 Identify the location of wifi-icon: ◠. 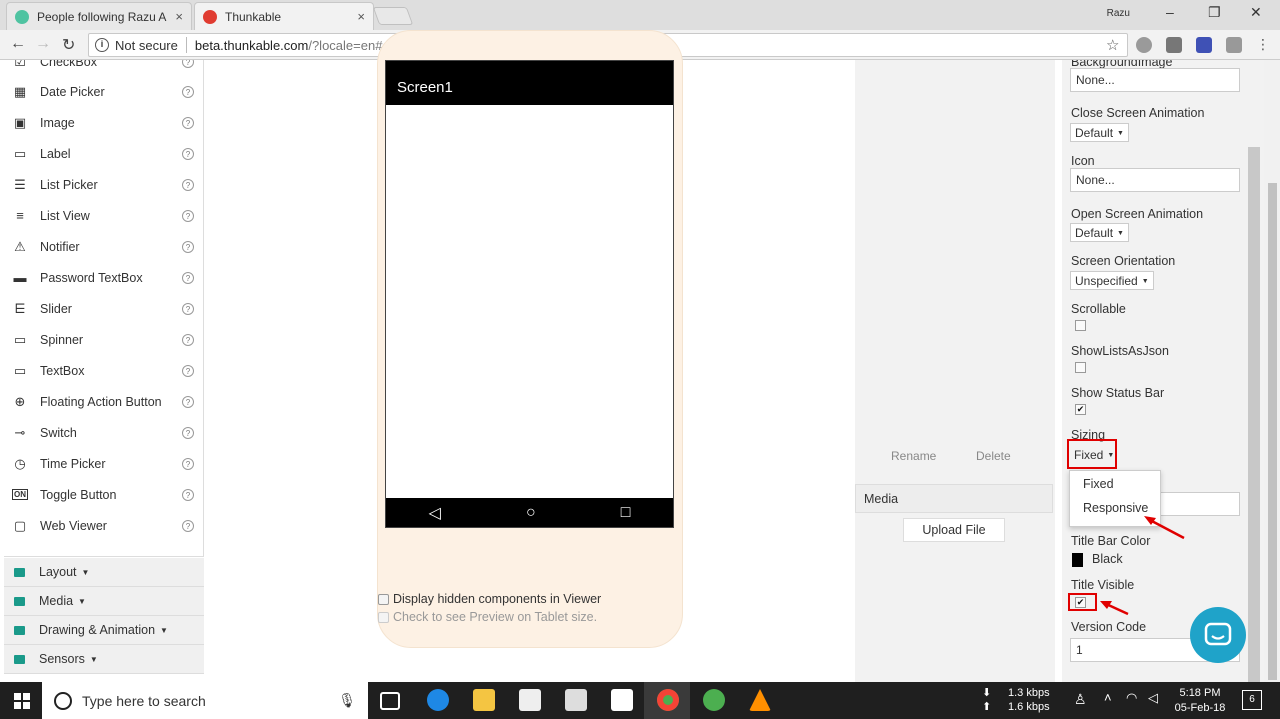
(1131, 698).